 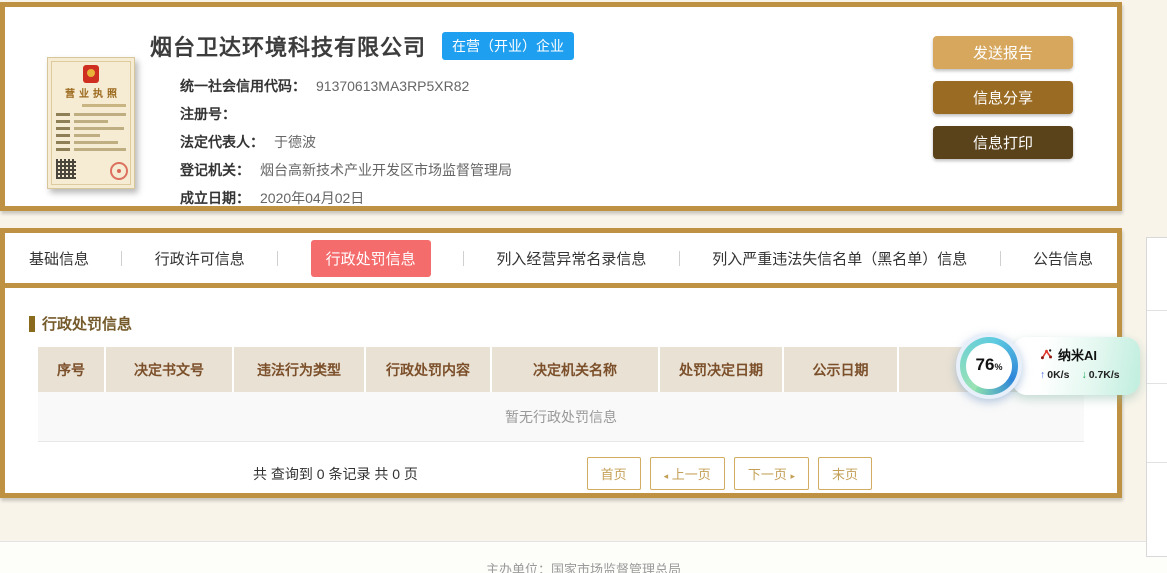 What do you see at coordinates (844, 473) in the screenshot?
I see `last-page-button: 末页` at bounding box center [844, 473].